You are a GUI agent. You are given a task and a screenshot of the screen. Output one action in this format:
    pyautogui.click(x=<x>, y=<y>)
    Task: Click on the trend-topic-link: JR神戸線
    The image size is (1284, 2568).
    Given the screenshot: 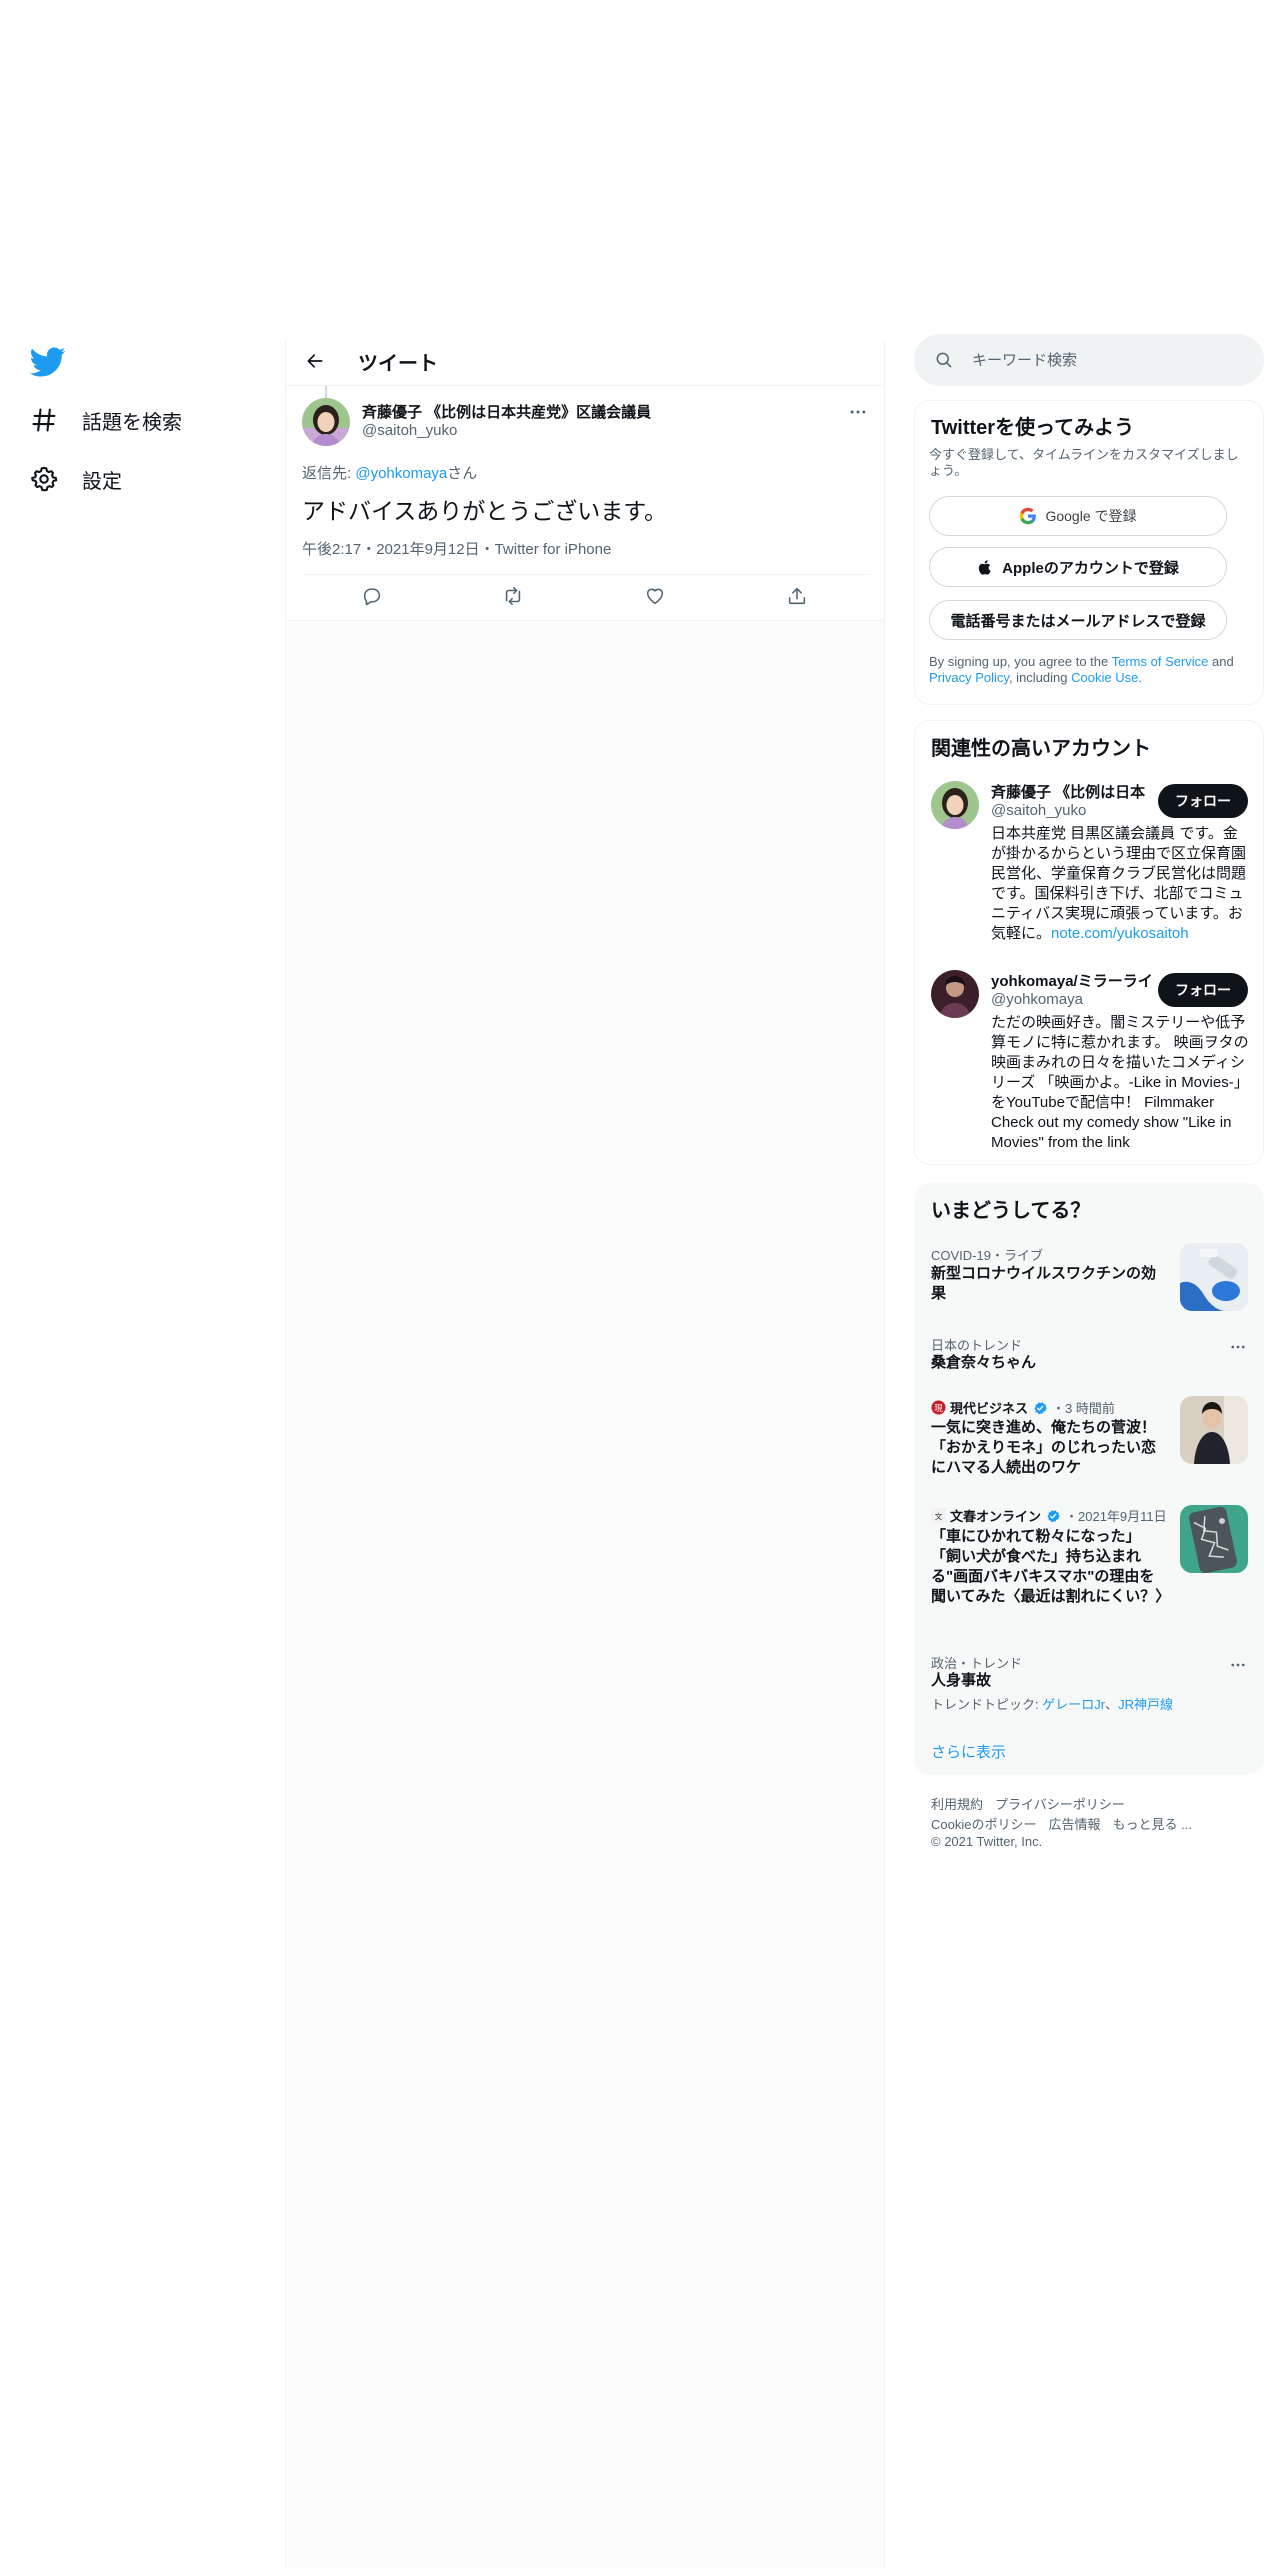 What is the action you would take?
    pyautogui.click(x=1145, y=1704)
    